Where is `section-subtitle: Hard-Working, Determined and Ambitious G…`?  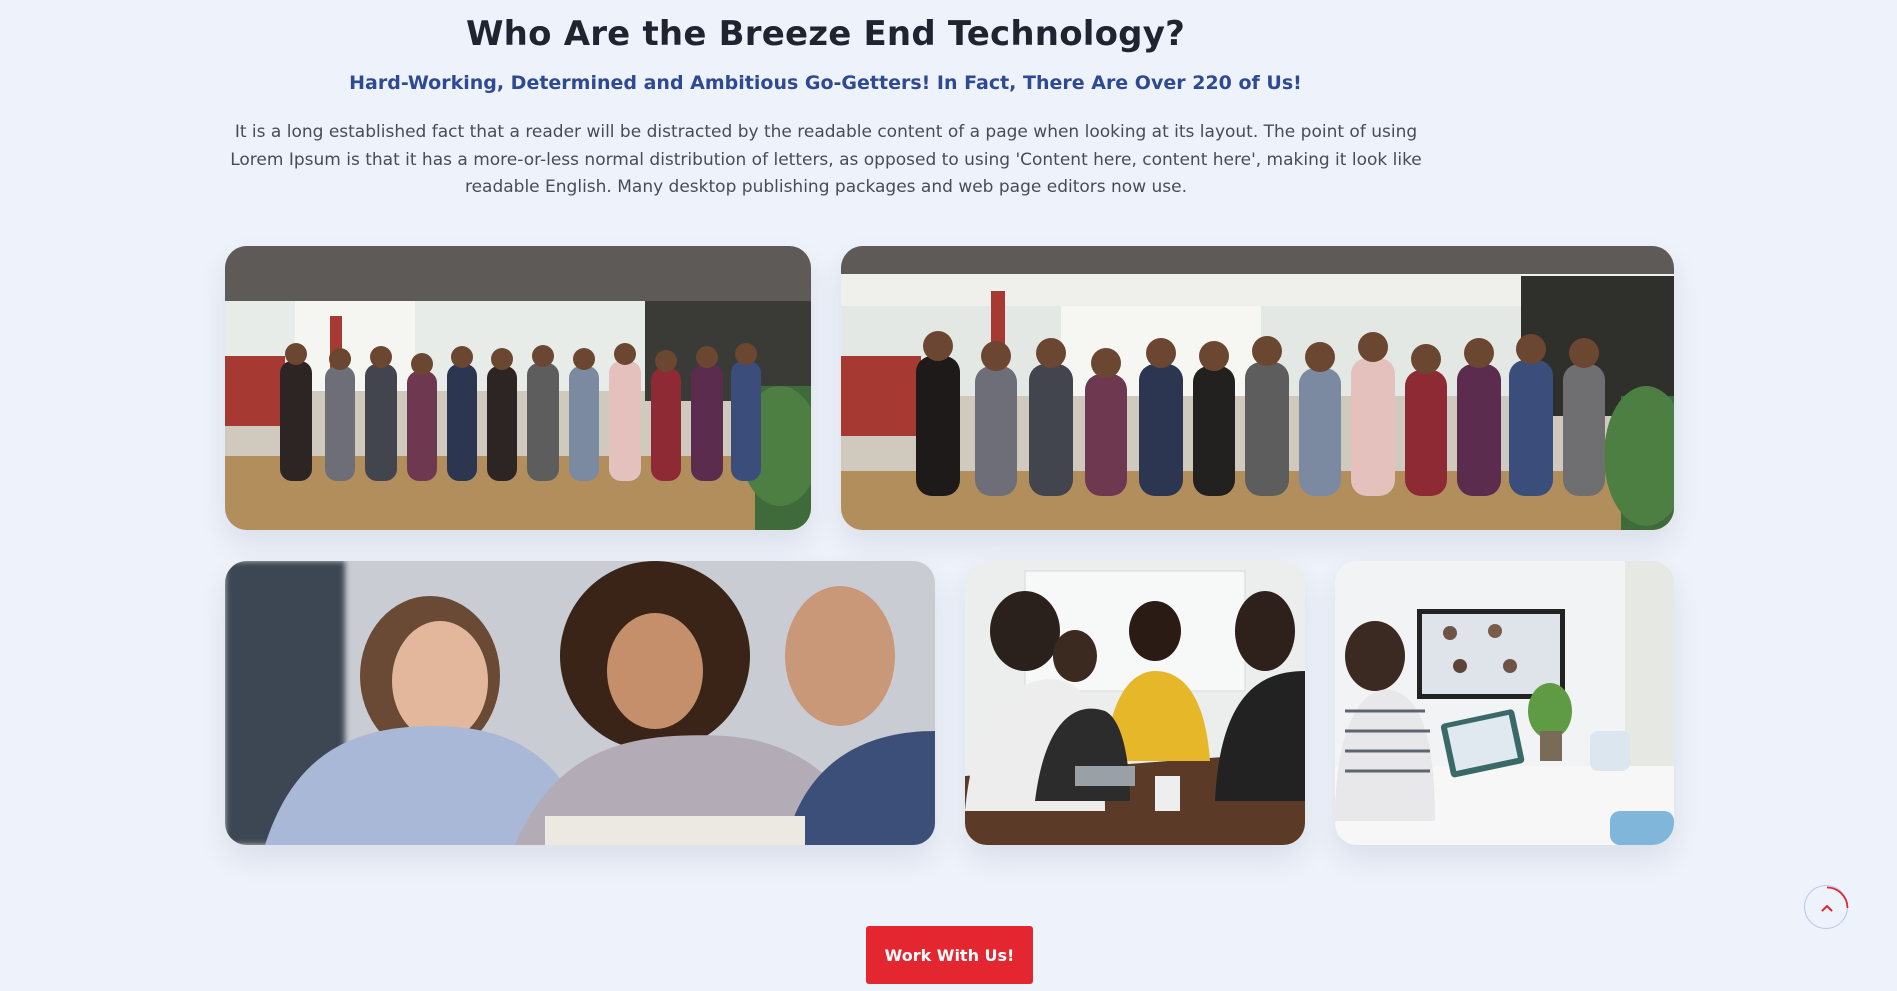 section-subtitle: Hard-Working, Determined and Ambitious G… is located at coordinates (825, 83).